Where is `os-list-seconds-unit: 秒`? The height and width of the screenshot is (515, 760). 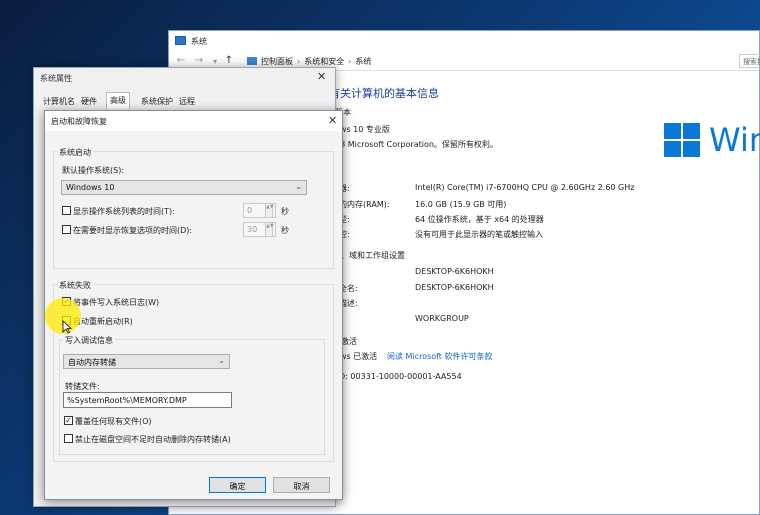 os-list-seconds-unit: 秒 is located at coordinates (285, 211).